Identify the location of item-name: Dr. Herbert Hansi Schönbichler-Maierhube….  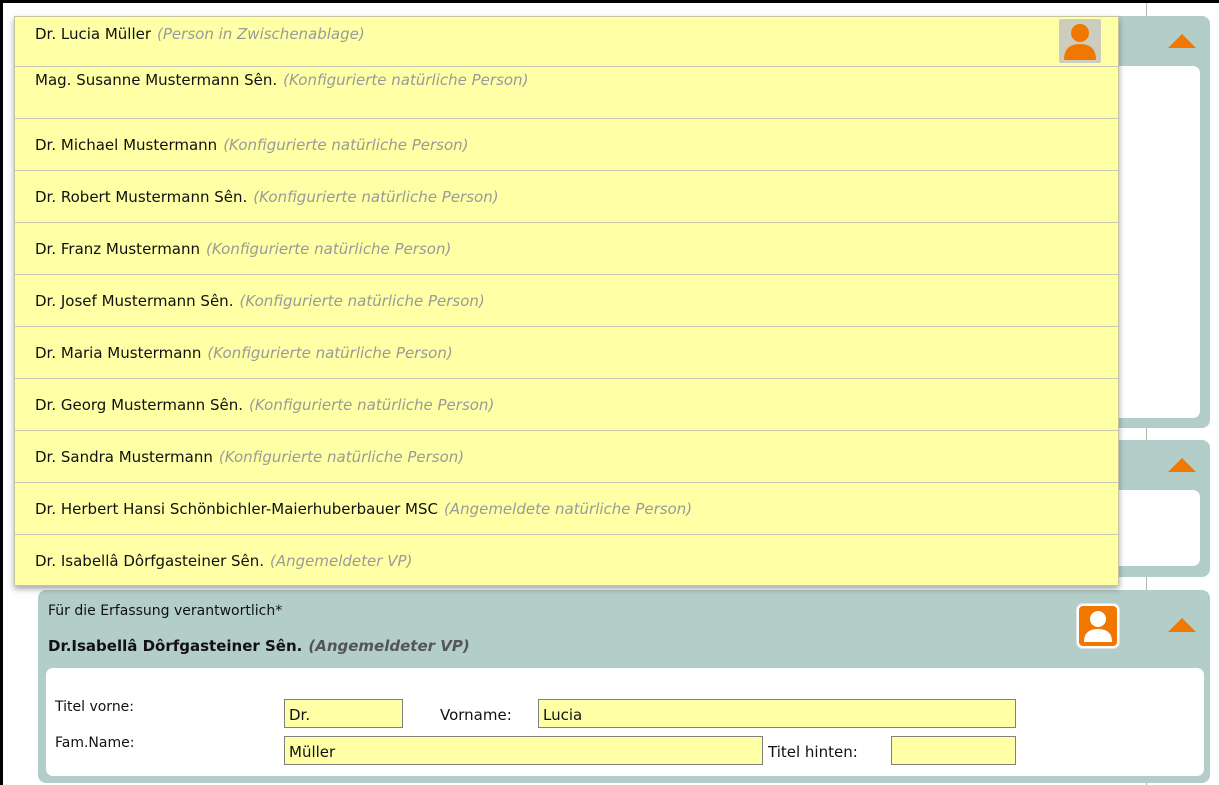
(236, 508).